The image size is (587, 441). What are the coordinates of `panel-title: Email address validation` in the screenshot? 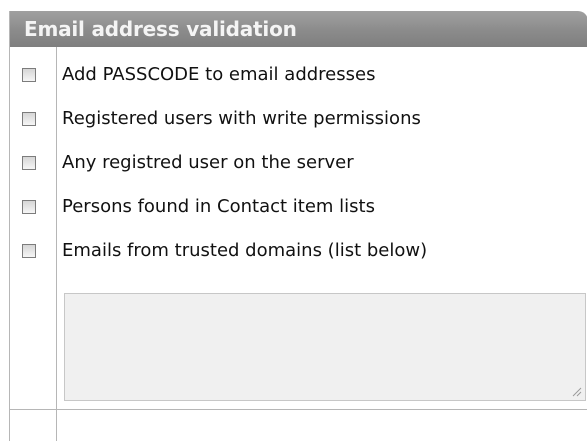 It's located at (160, 29).